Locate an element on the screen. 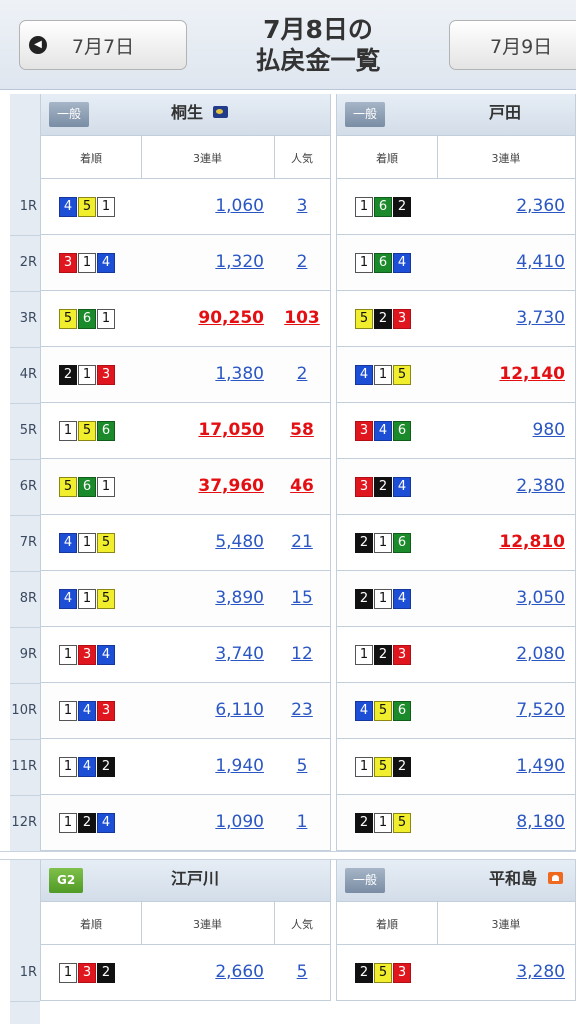 This screenshot has height=1024, width=576. race-number-label: 4R is located at coordinates (28, 374).